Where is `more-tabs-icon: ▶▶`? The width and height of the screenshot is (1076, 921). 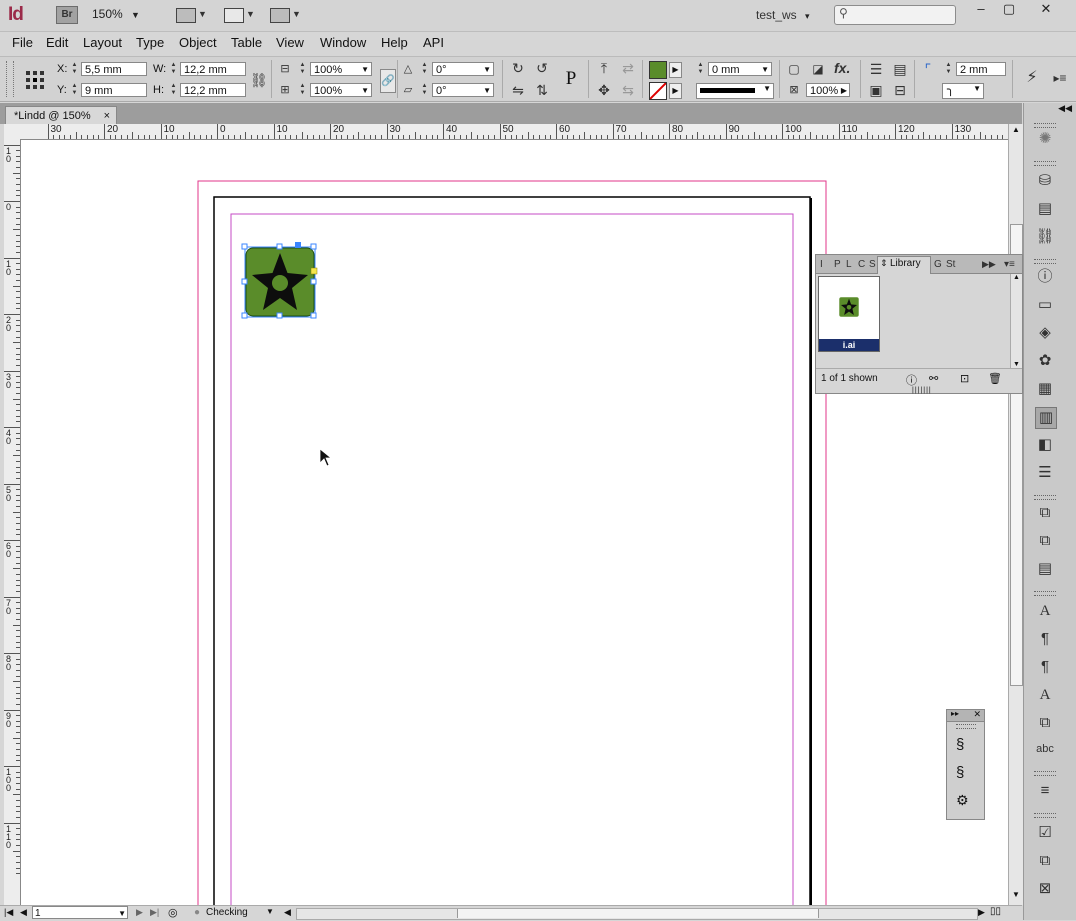
more-tabs-icon: ▶▶ is located at coordinates (989, 264).